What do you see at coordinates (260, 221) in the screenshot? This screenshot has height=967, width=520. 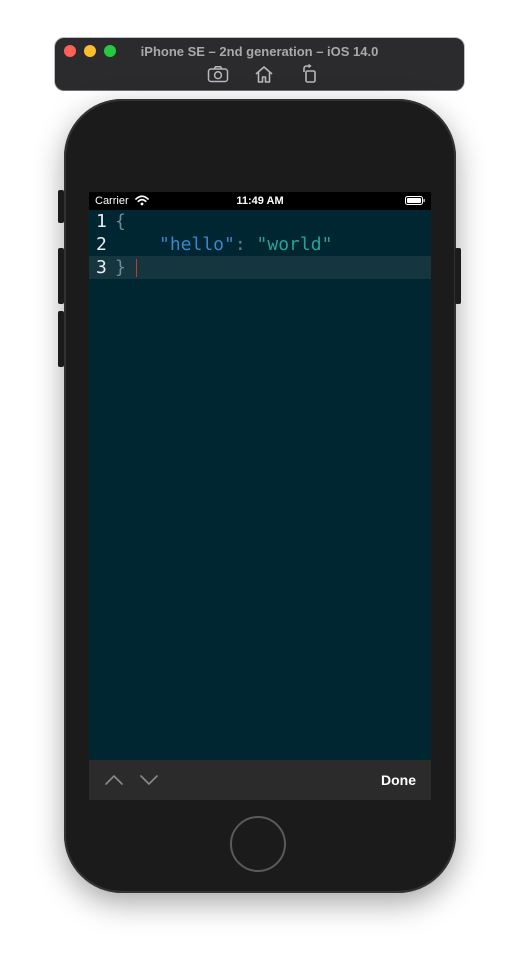 I see `code-line: 1 {` at bounding box center [260, 221].